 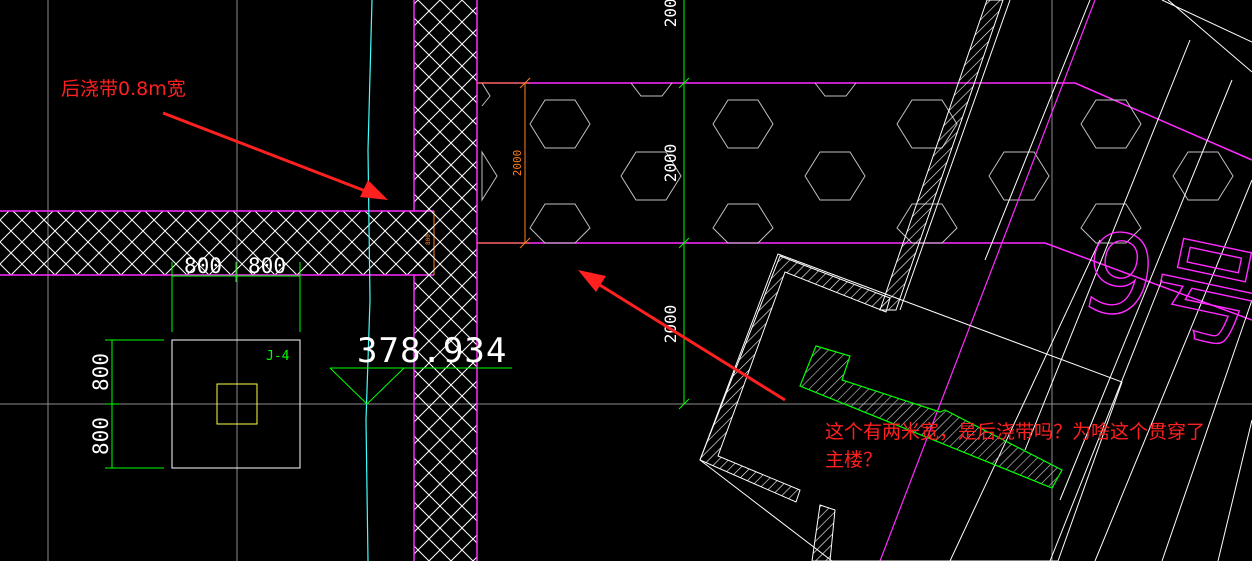 I want to click on annotation-left: 后浇带0.8m宽, so click(x=123, y=89).